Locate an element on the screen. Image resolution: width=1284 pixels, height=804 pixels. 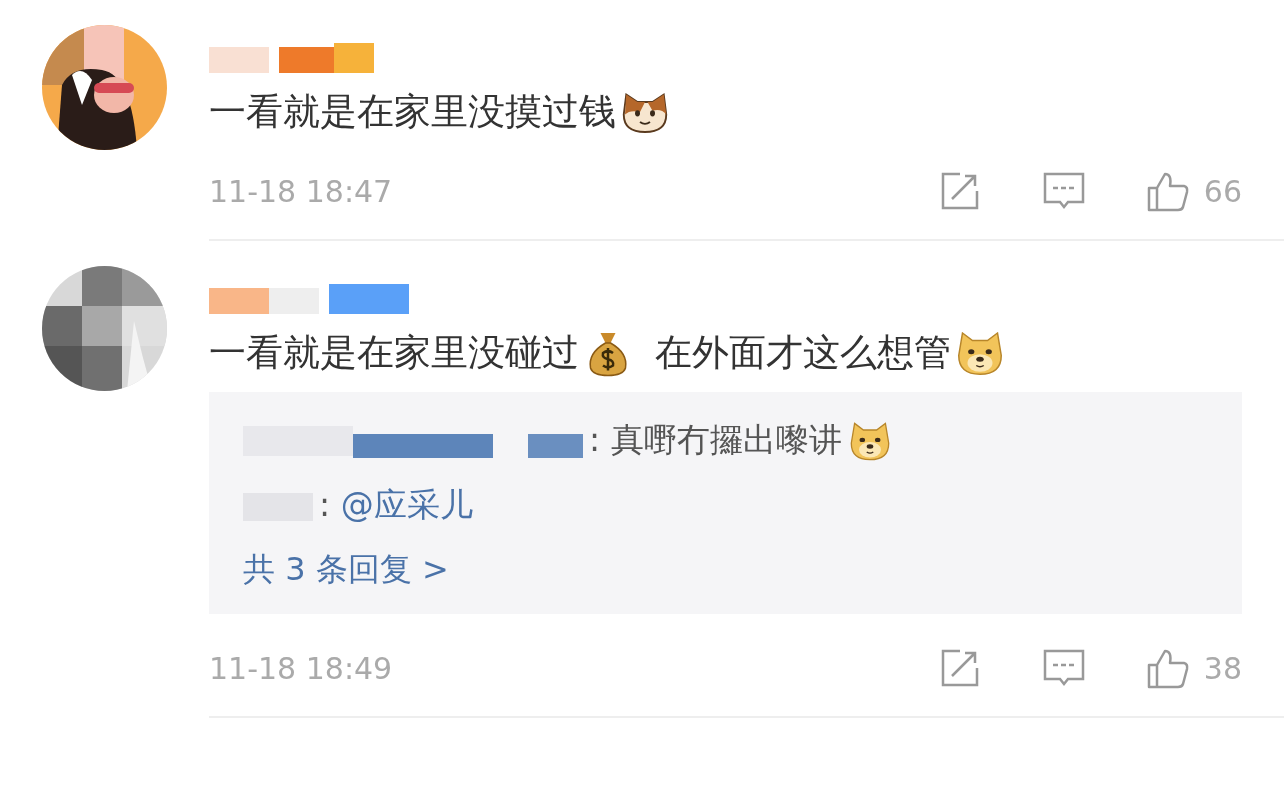
comment-text: 在外面才这么想管 is located at coordinates (803, 353).